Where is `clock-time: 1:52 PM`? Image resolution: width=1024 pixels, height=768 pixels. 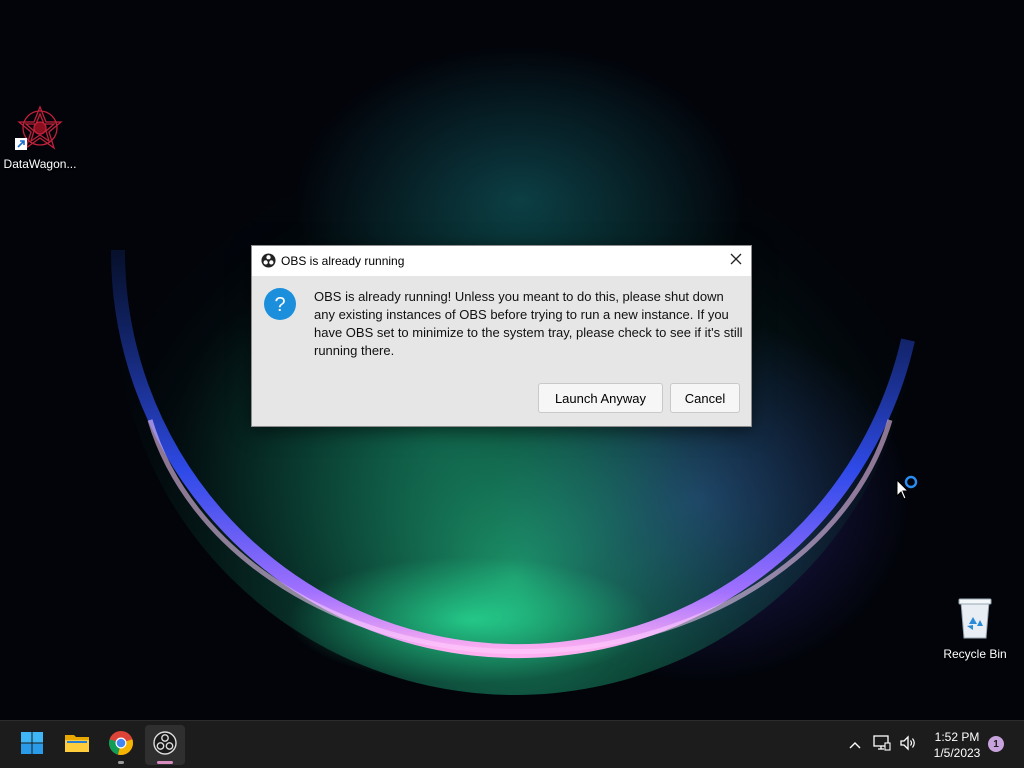
clock-time: 1:52 PM is located at coordinates (957, 737).